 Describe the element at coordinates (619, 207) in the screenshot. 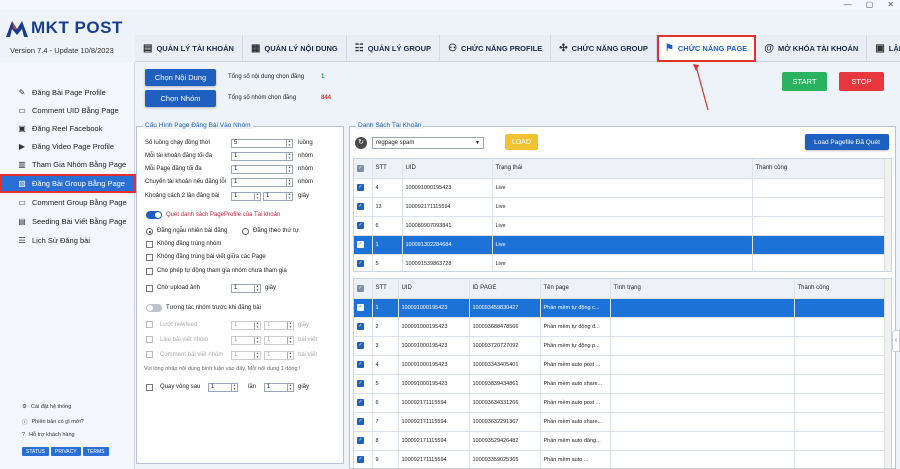

I see `table-row: ✓ 13 100092171115594 Live` at that location.